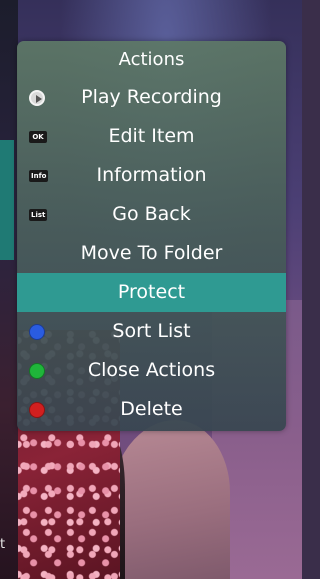  I want to click on menu-item-go-back: List Go Back, so click(151, 214).